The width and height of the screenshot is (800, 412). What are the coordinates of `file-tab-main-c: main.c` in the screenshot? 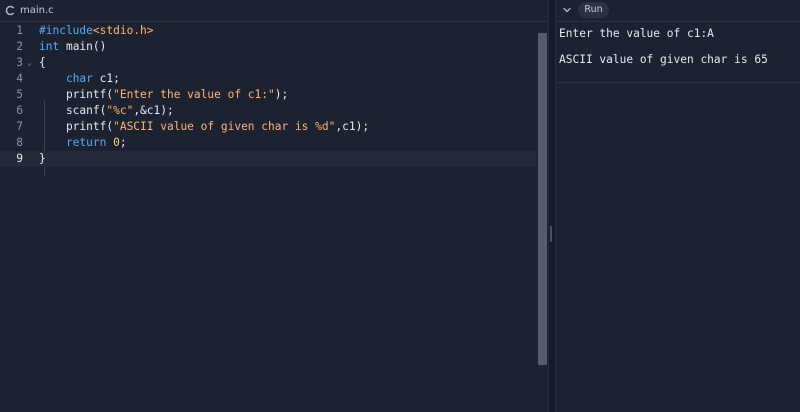 It's located at (30, 10).